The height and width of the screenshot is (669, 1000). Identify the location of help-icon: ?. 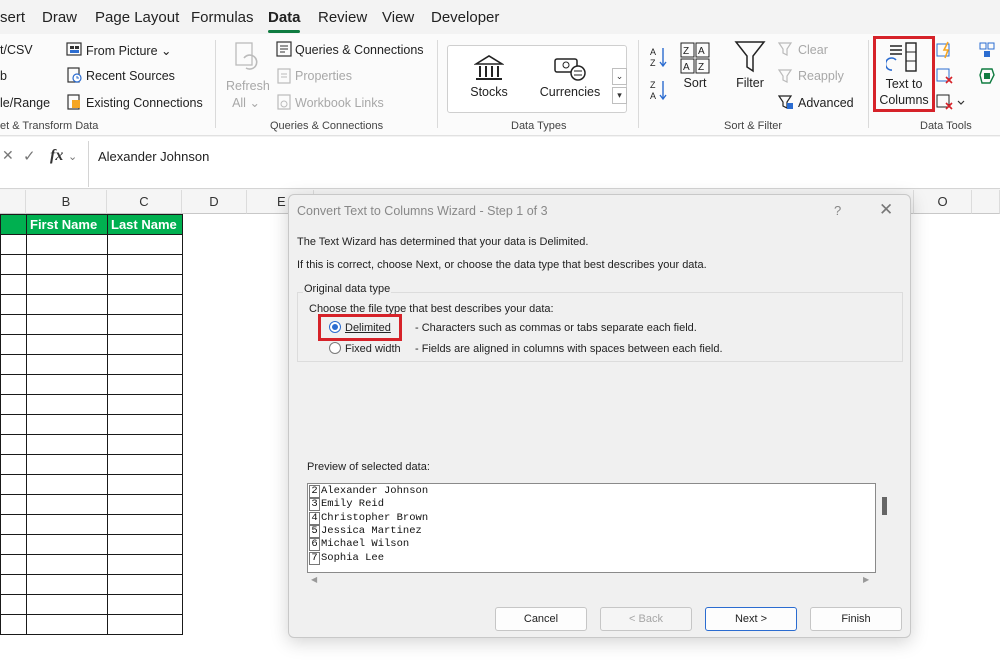
(837, 210).